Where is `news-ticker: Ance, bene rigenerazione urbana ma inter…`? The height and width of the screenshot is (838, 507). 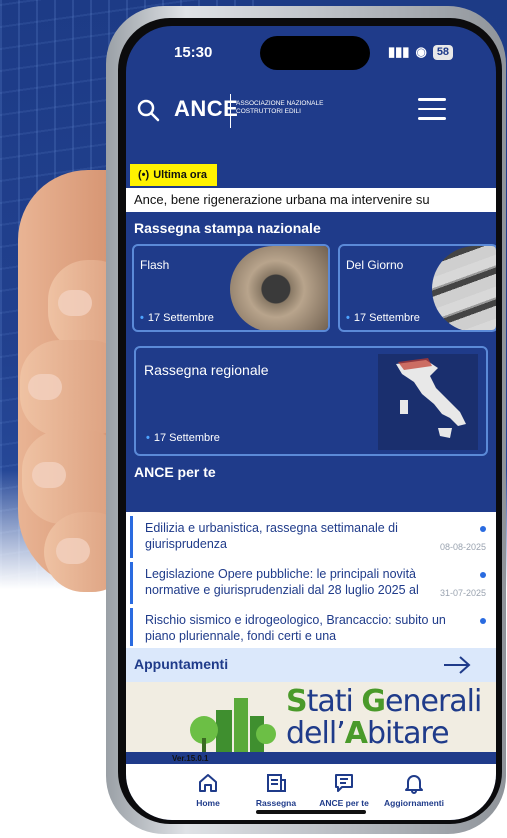
news-ticker: Ance, bene rigenerazione urbana ma inter… is located at coordinates (311, 200).